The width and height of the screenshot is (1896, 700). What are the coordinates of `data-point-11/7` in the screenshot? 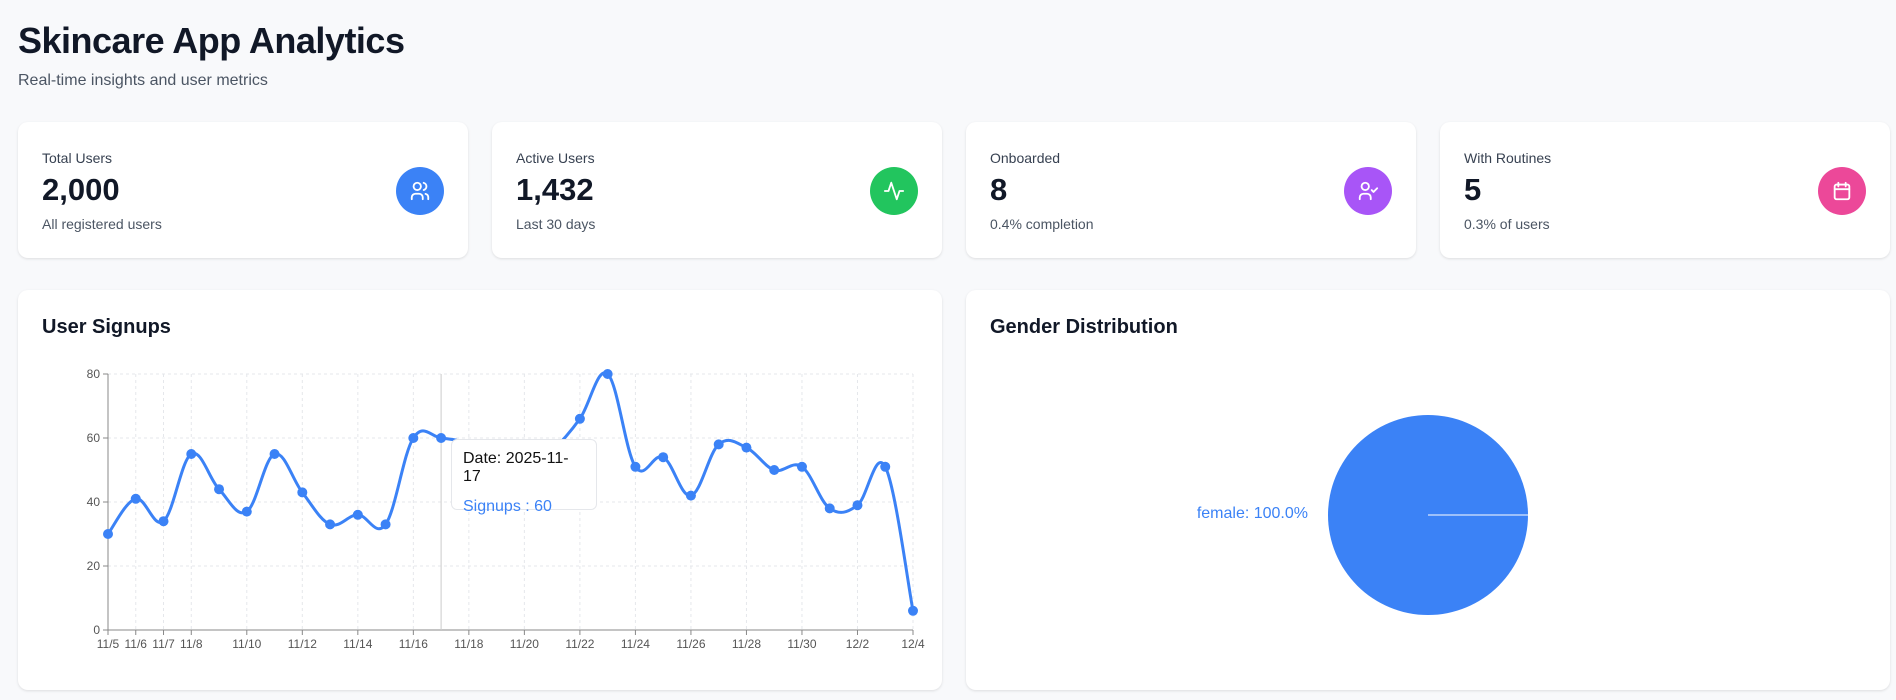 It's located at (163, 521).